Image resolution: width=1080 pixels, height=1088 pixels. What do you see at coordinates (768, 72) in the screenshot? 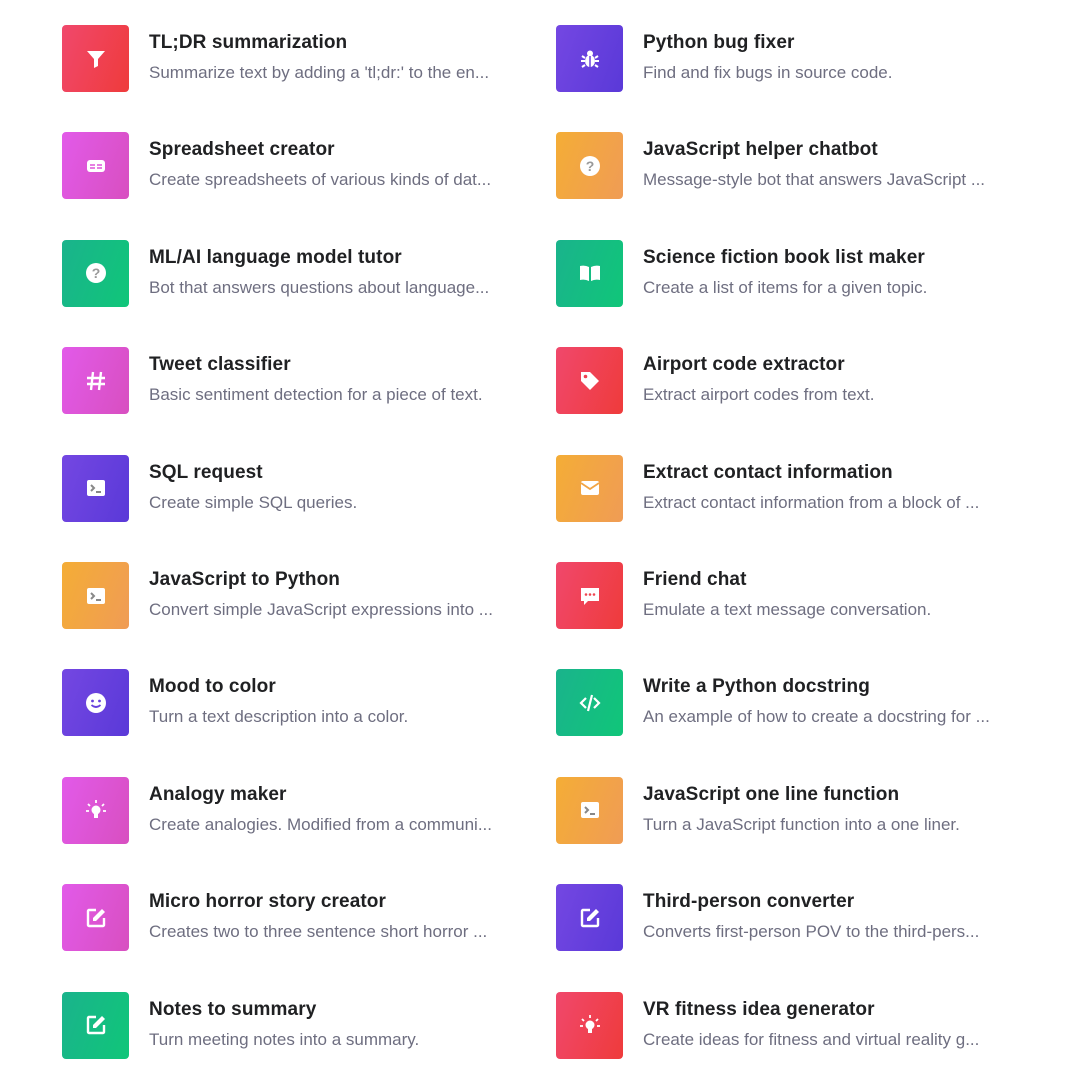
I see `example-description: Find and fix bugs in source code.` at bounding box center [768, 72].